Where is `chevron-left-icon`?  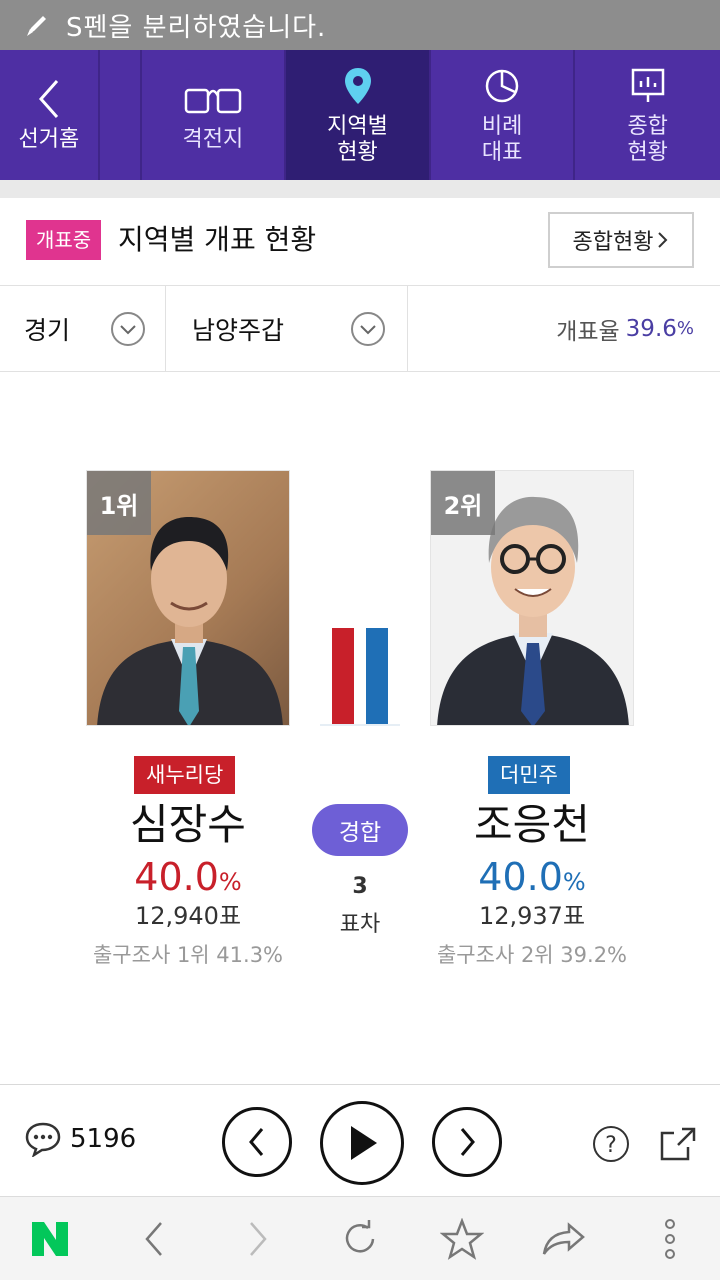
chevron-left-icon is located at coordinates (256, 1142).